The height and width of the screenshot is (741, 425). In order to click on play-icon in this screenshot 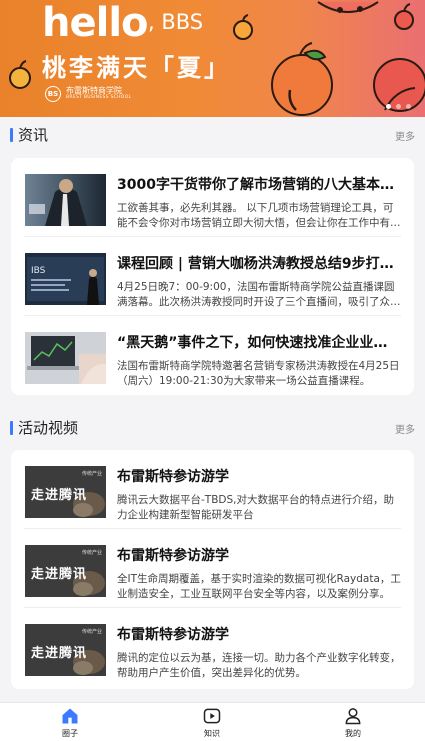, I will do `click(212, 716)`.